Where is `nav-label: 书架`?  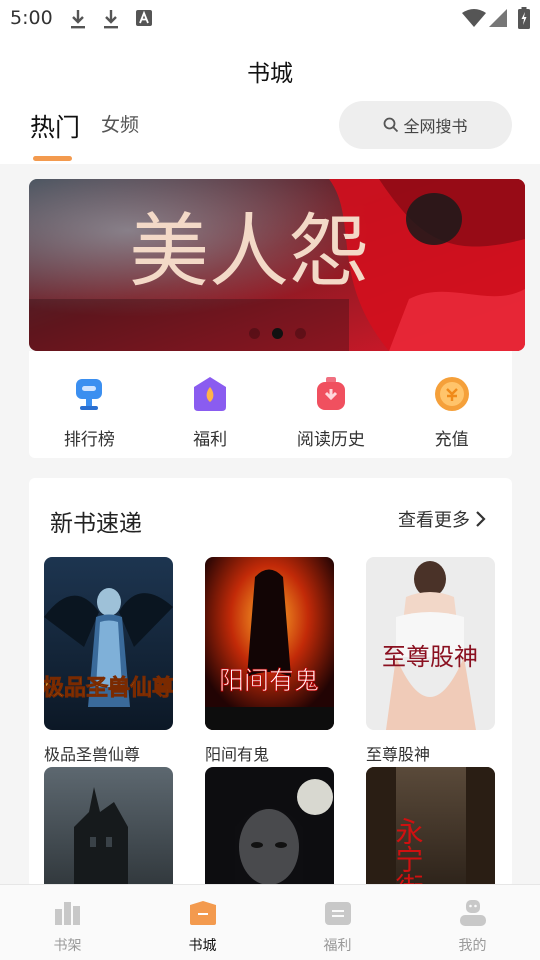 nav-label: 书架 is located at coordinates (67, 946).